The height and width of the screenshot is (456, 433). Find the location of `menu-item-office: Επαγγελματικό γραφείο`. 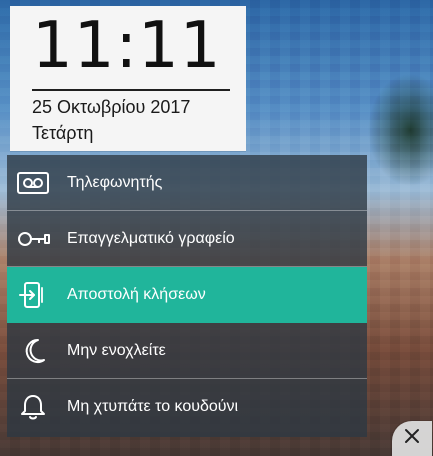

menu-item-office: Επαγγελματικό γραφείο is located at coordinates (187, 239).